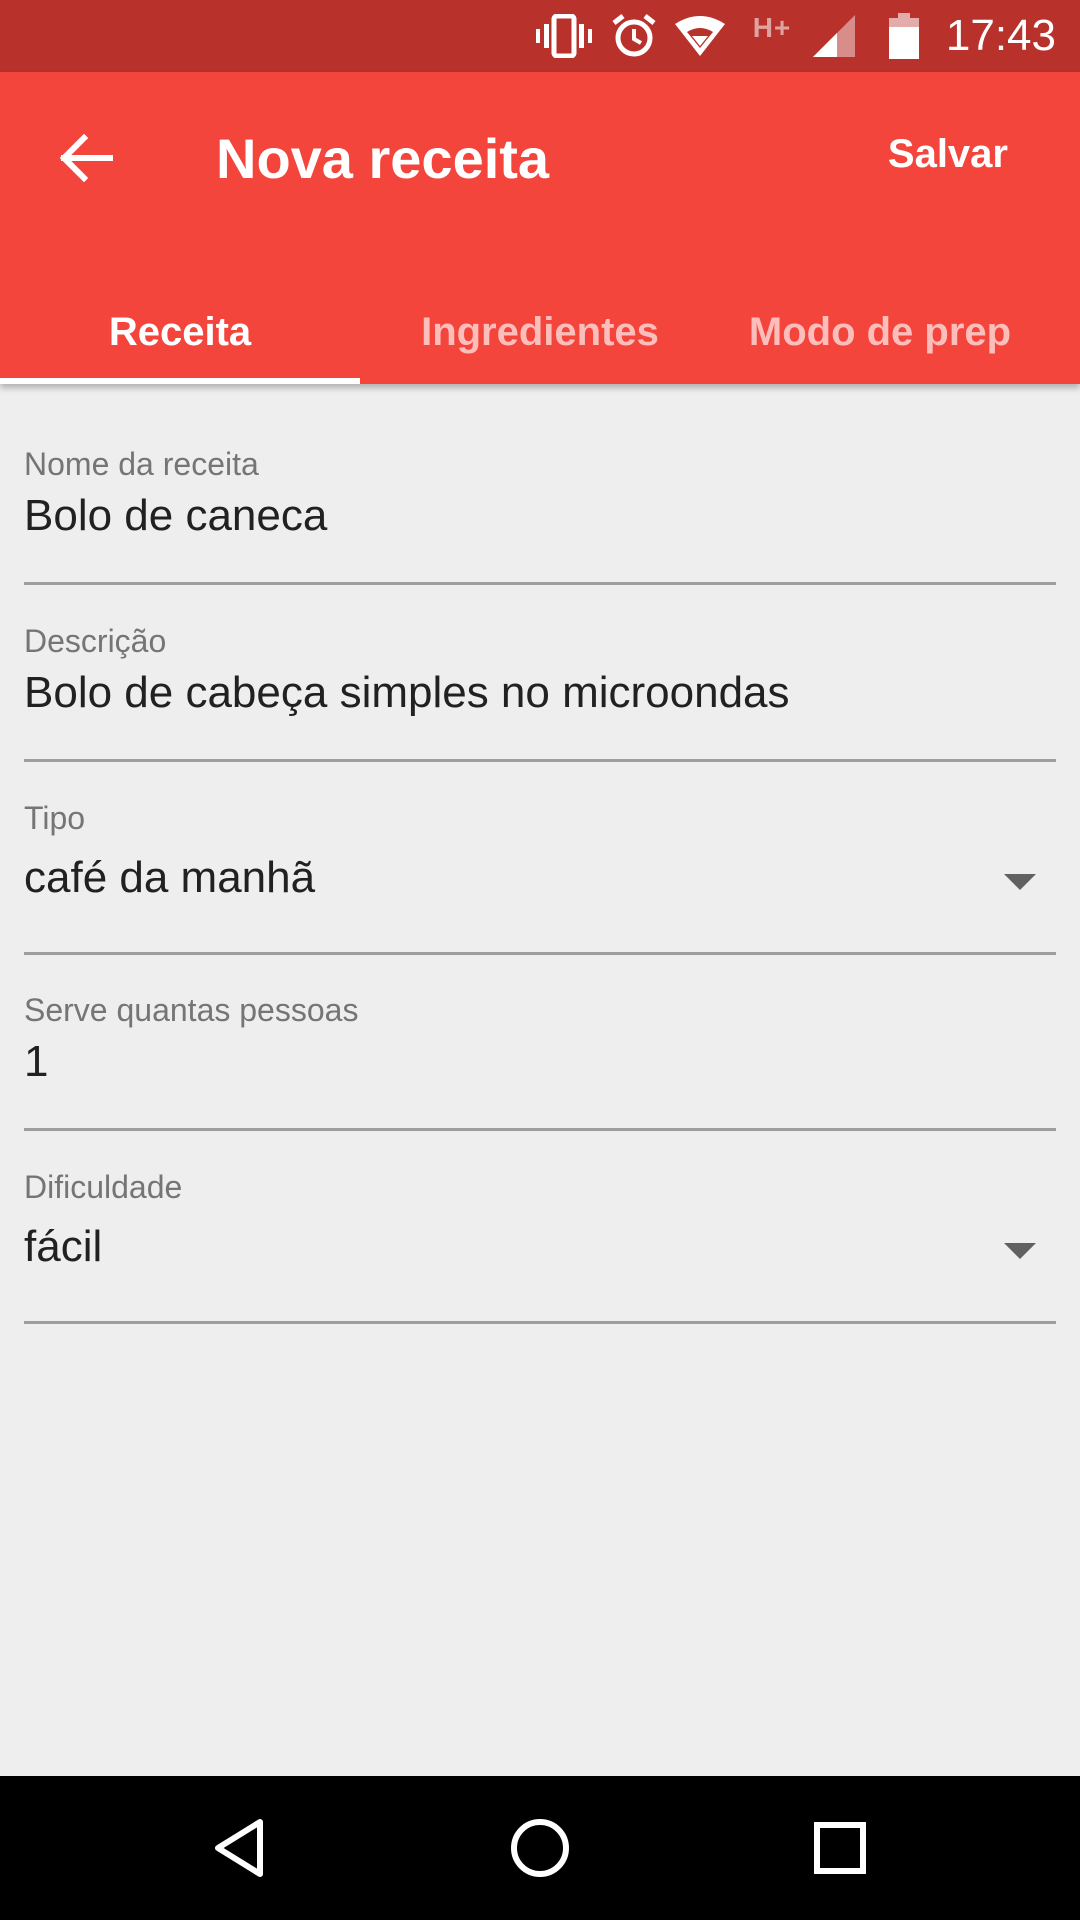 The height and width of the screenshot is (1920, 1080). Describe the element at coordinates (834, 36) in the screenshot. I see `signal-icon` at that location.